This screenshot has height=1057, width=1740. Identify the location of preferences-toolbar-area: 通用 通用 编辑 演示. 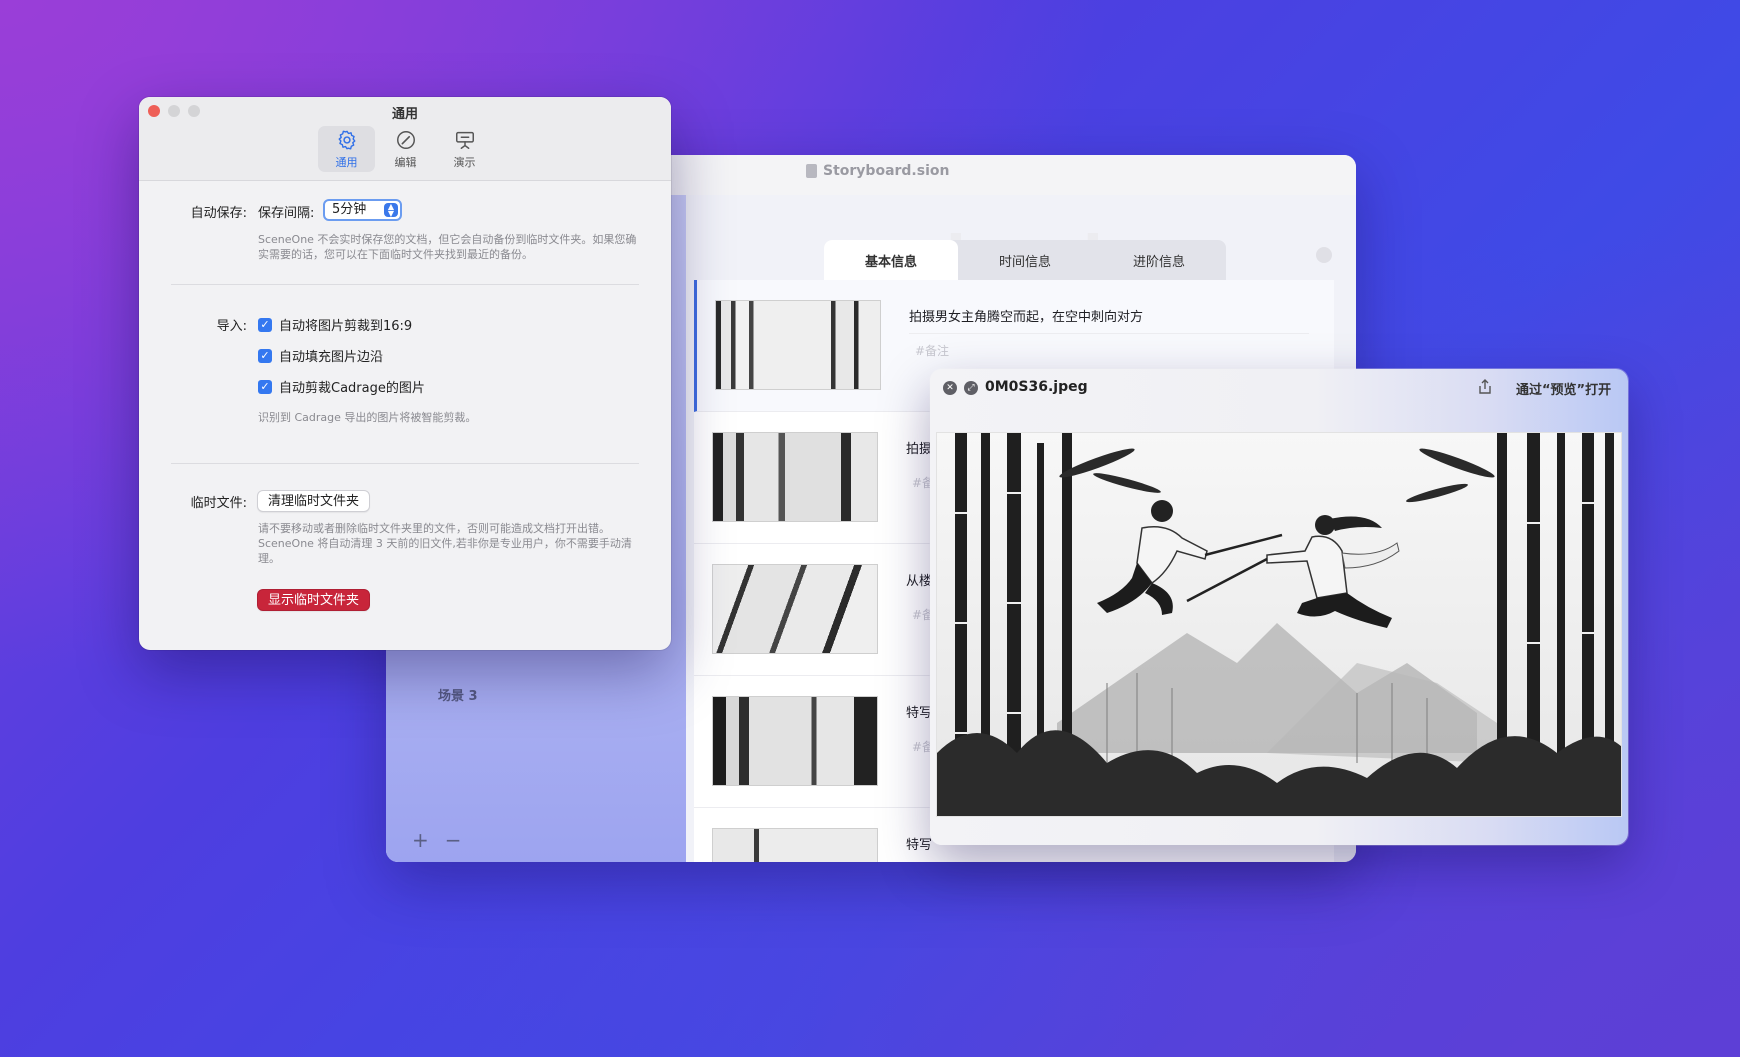
(405, 139).